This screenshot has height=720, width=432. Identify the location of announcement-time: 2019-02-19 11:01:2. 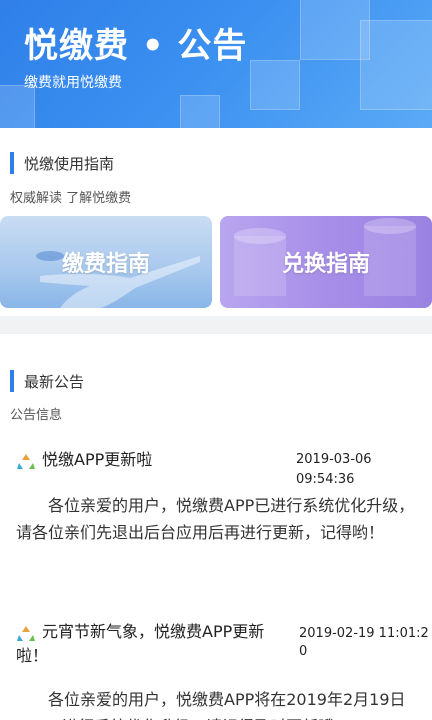
(364, 633).